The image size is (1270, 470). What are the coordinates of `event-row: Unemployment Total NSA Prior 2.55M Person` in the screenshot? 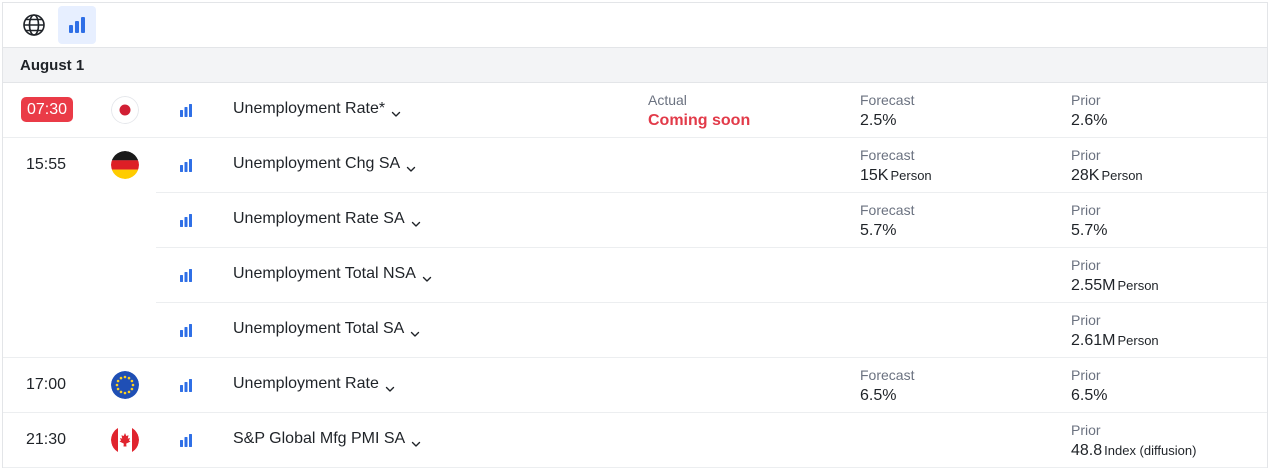 It's located at (635, 275).